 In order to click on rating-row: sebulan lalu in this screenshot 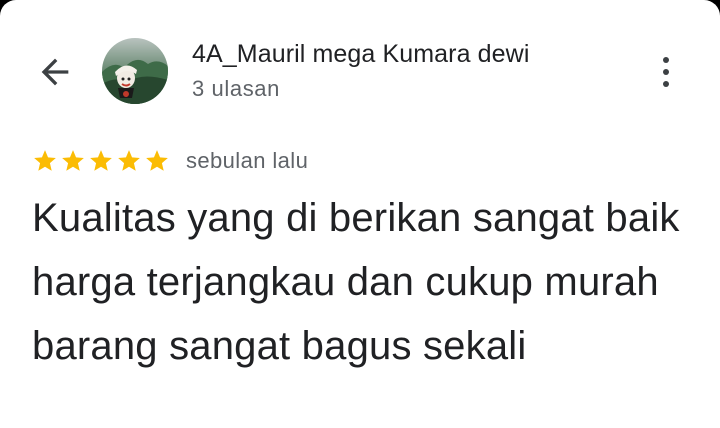, I will do `click(170, 161)`.